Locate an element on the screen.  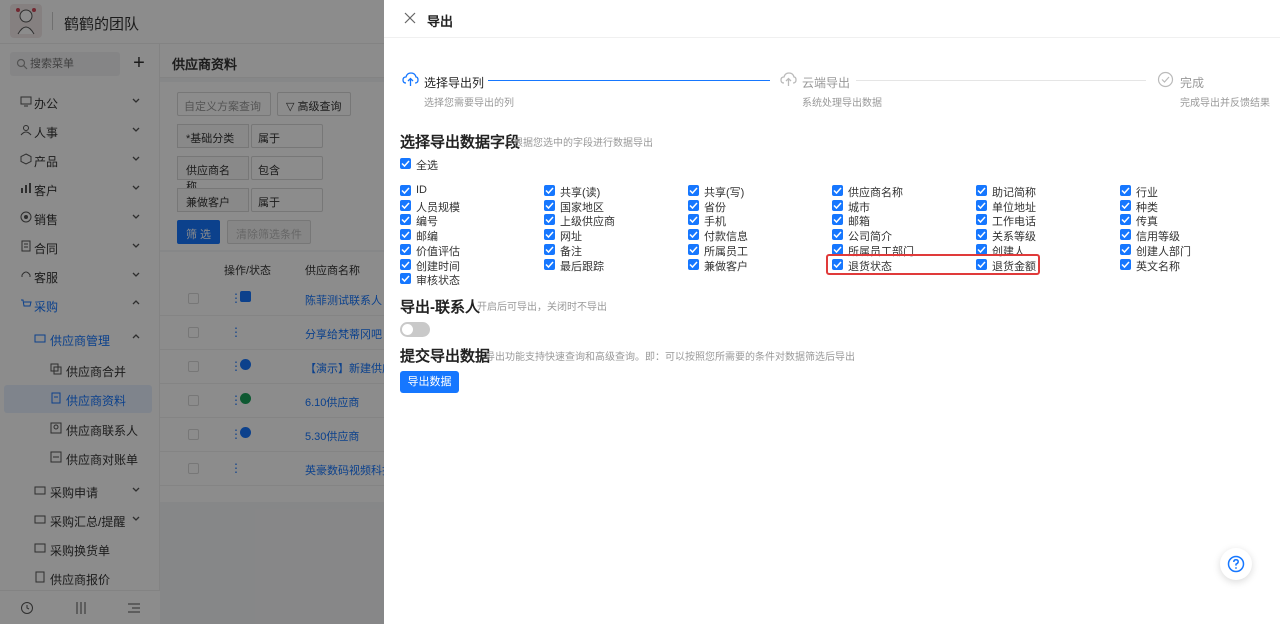
checkbox-label: ID is located at coordinates (421, 190).